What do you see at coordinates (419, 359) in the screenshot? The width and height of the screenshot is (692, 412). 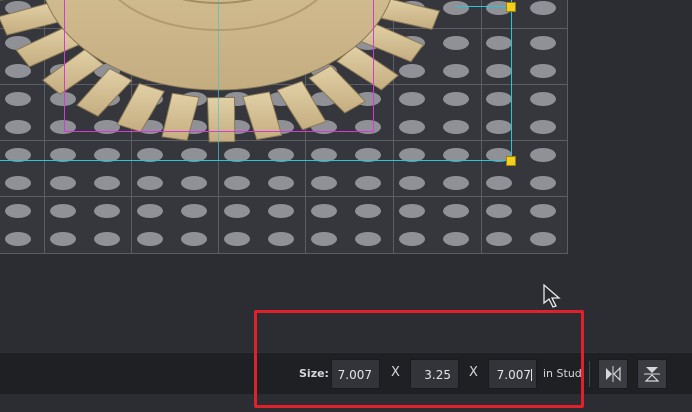 I see `annotation-highlight` at bounding box center [419, 359].